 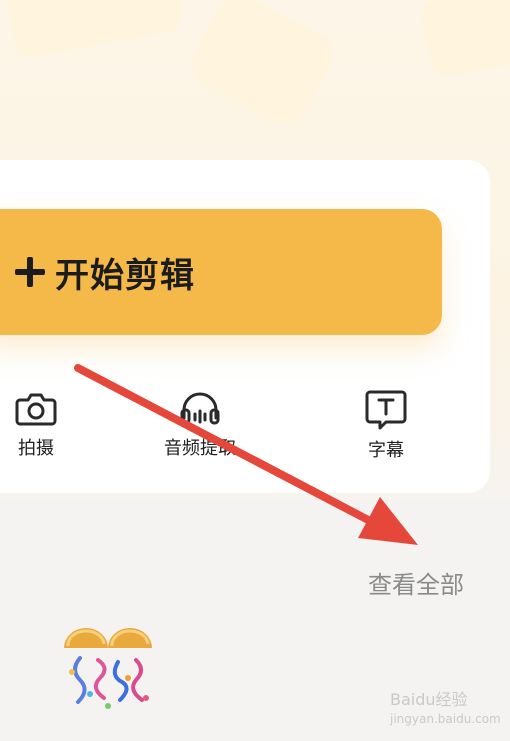 I want to click on tool-shoot: 拍摄, so click(x=48, y=424).